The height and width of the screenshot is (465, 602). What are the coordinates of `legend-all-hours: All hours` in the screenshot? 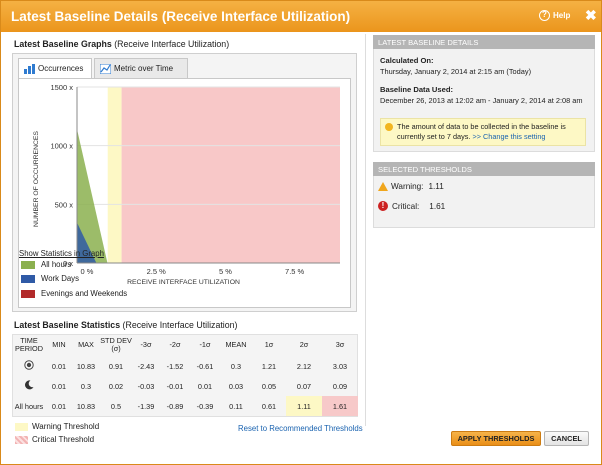 It's located at (46, 264).